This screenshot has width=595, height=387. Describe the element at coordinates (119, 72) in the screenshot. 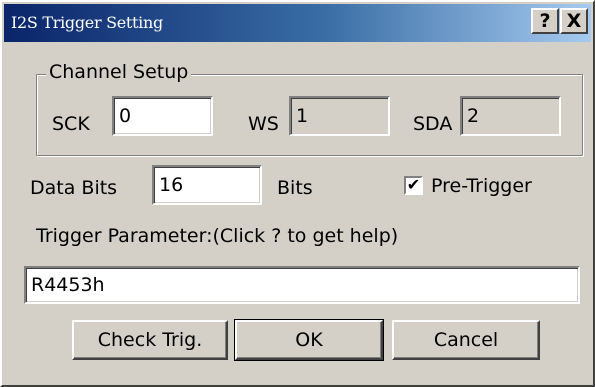

I see `channel-setup-legend: Channel Setup` at that location.